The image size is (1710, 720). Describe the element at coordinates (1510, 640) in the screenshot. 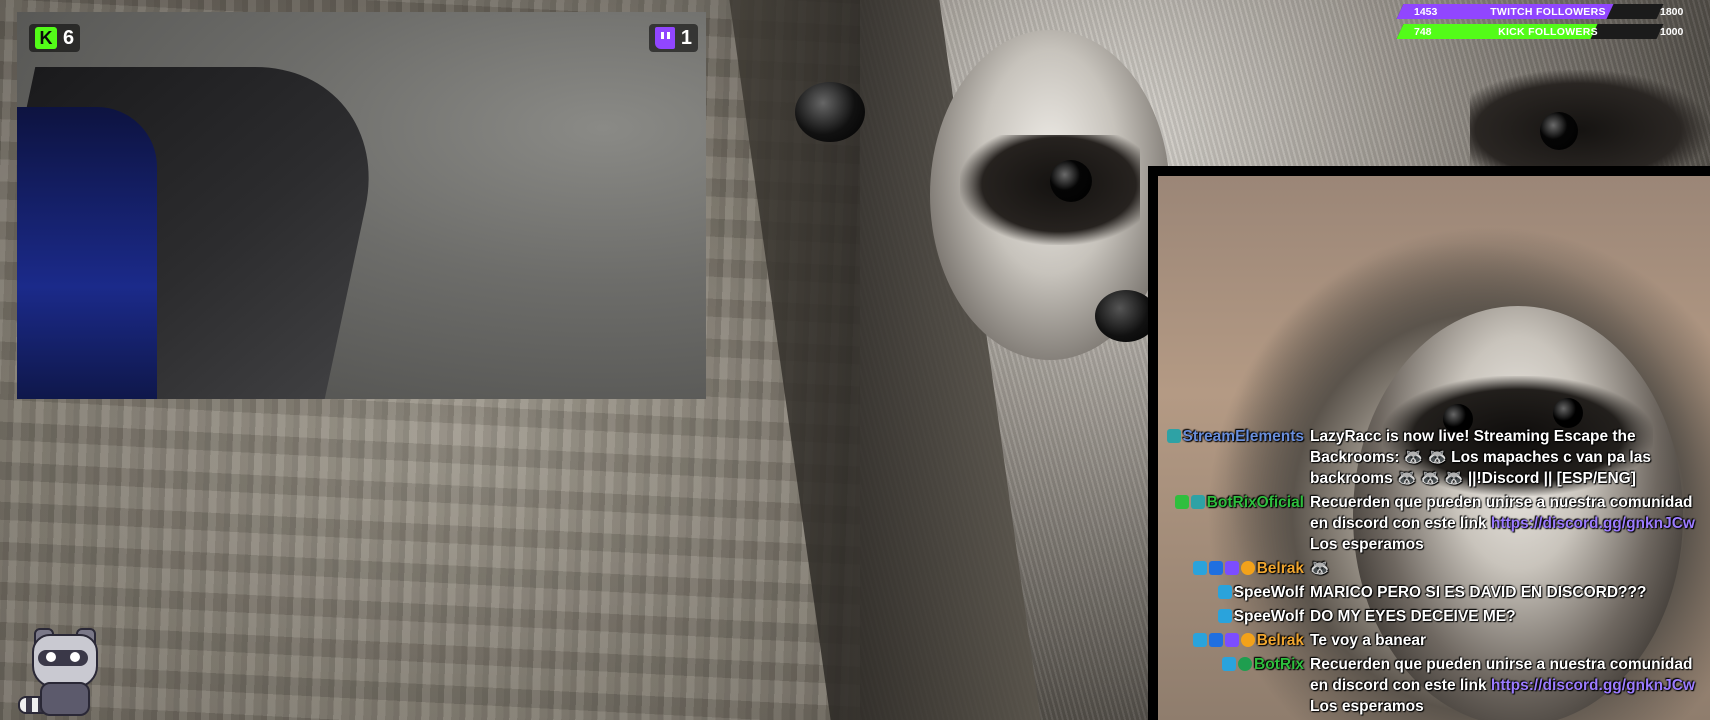

I see `chat-message-text: Te voy a banear` at that location.